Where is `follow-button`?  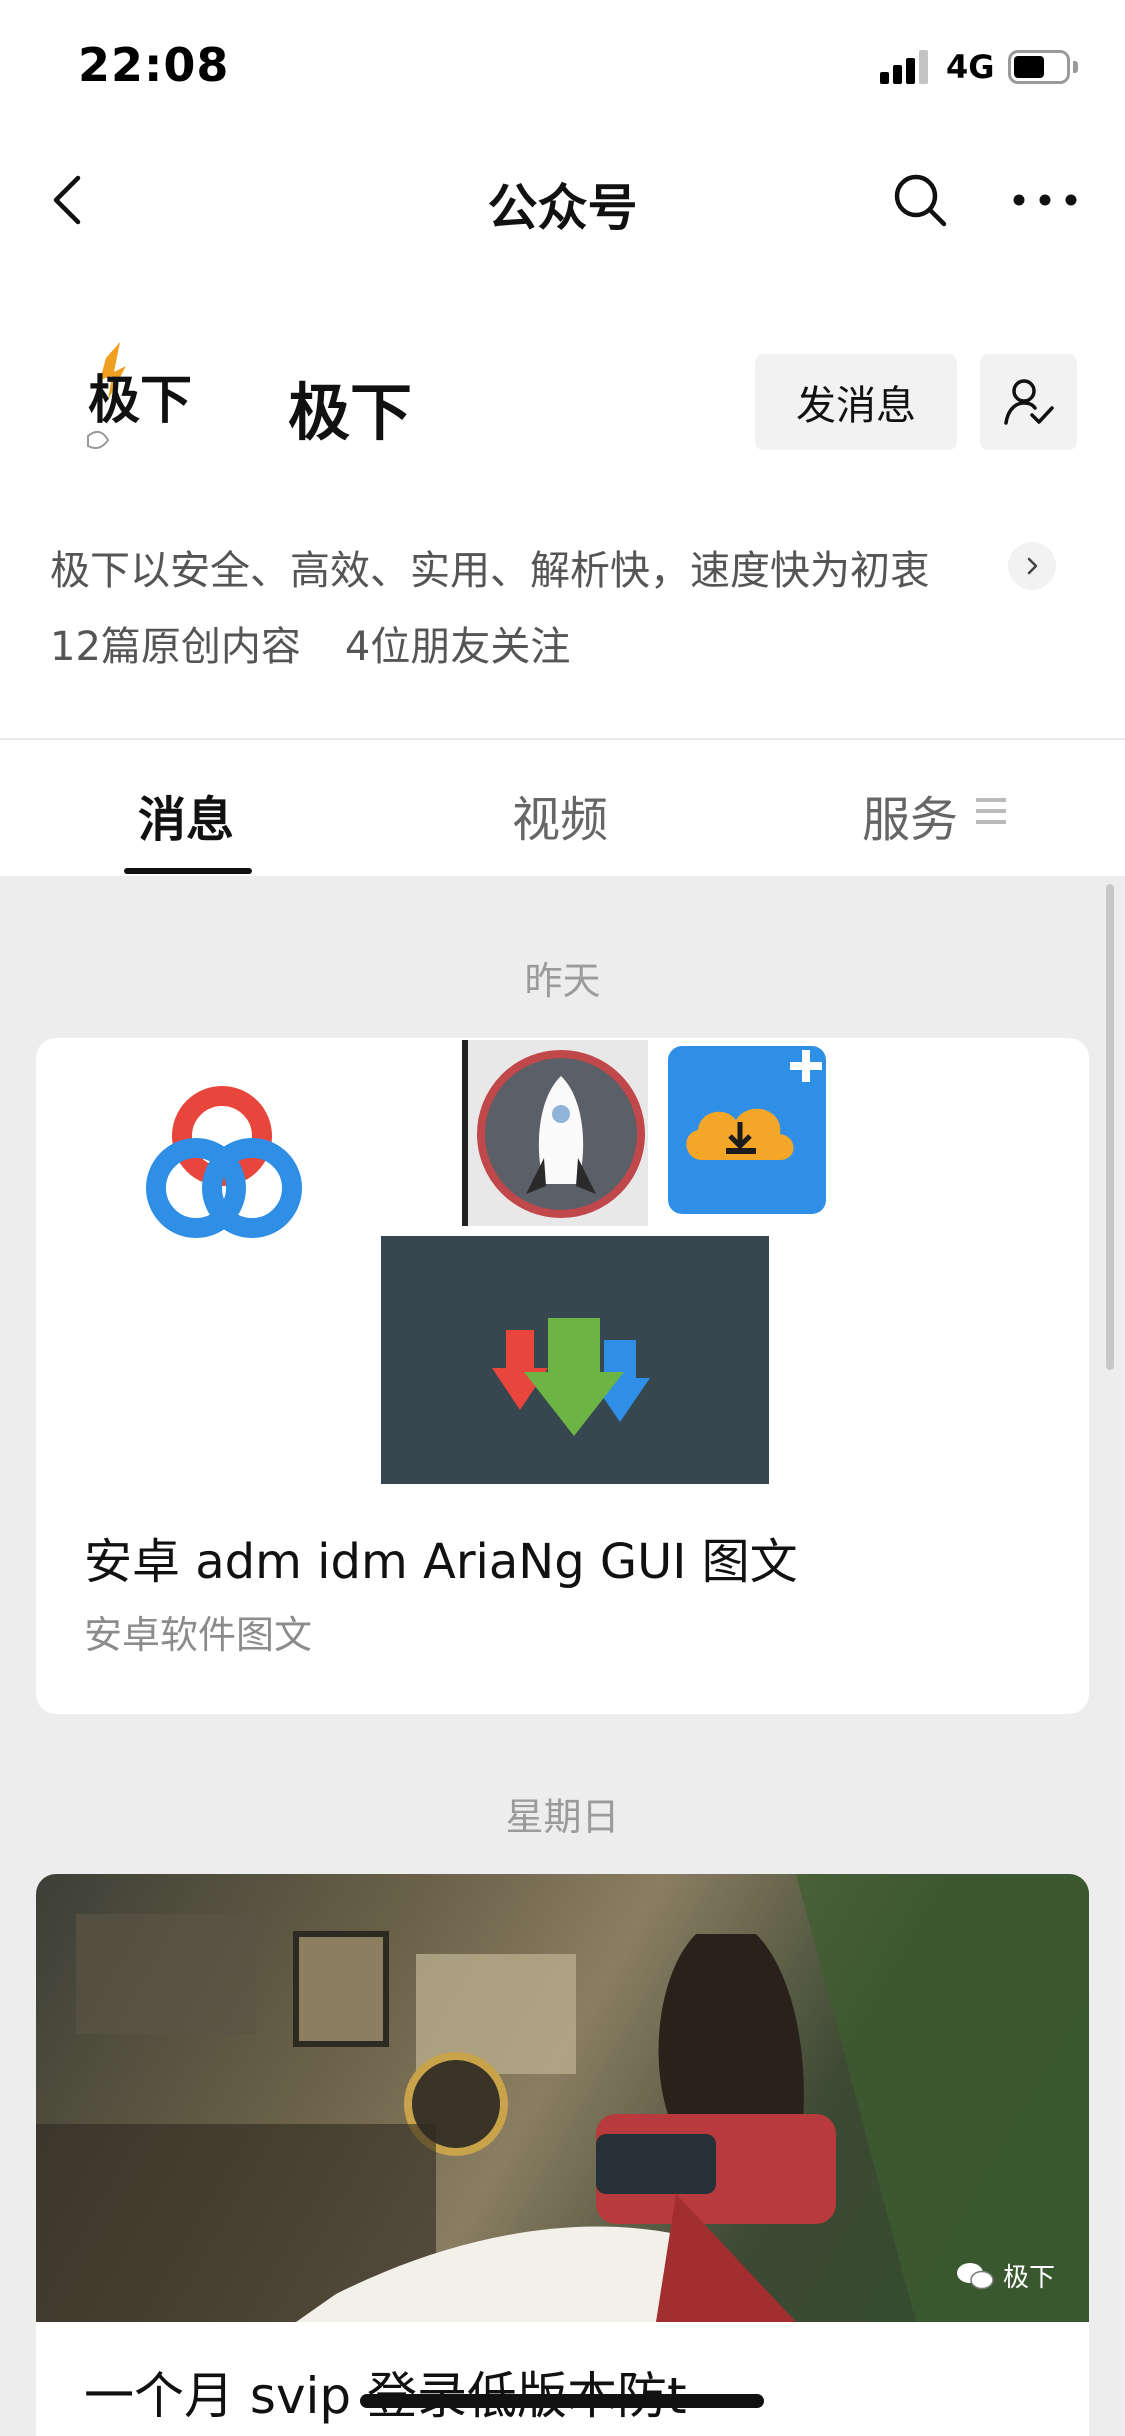
follow-button is located at coordinates (1028, 402).